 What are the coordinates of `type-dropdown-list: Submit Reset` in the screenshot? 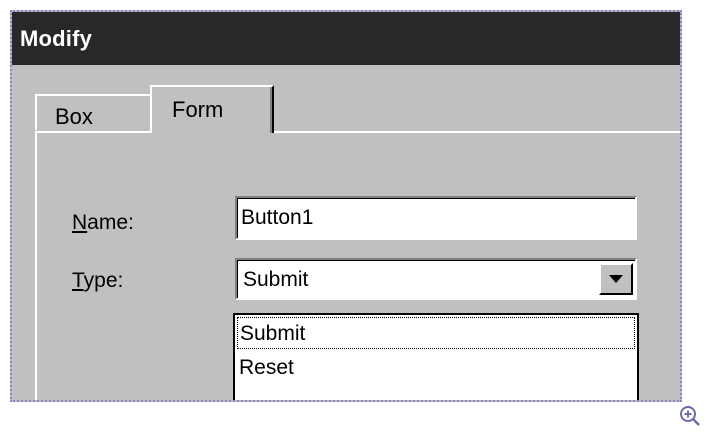 It's located at (436, 356).